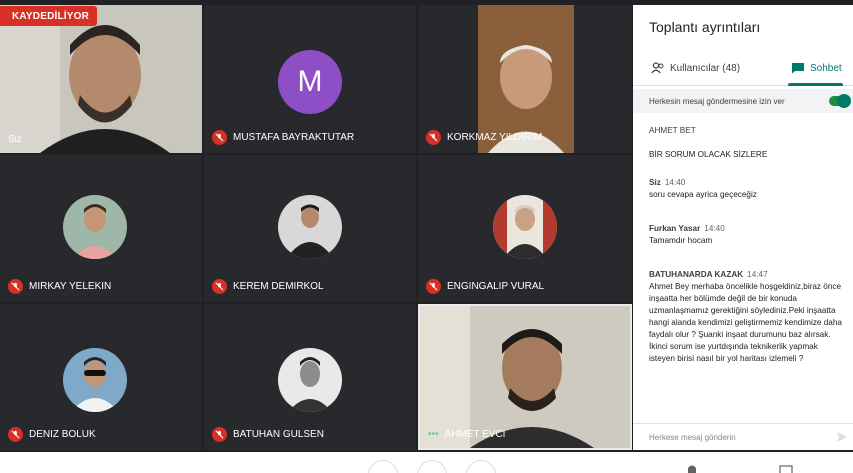 The height and width of the screenshot is (473, 853). What do you see at coordinates (692, 469) in the screenshot?
I see `raise-hand-icon` at bounding box center [692, 469].